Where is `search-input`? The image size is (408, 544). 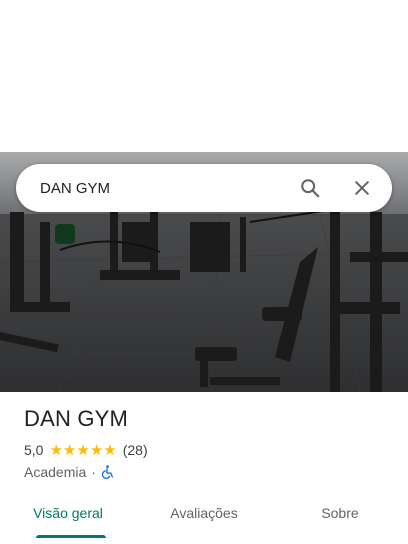 search-input is located at coordinates (165, 188).